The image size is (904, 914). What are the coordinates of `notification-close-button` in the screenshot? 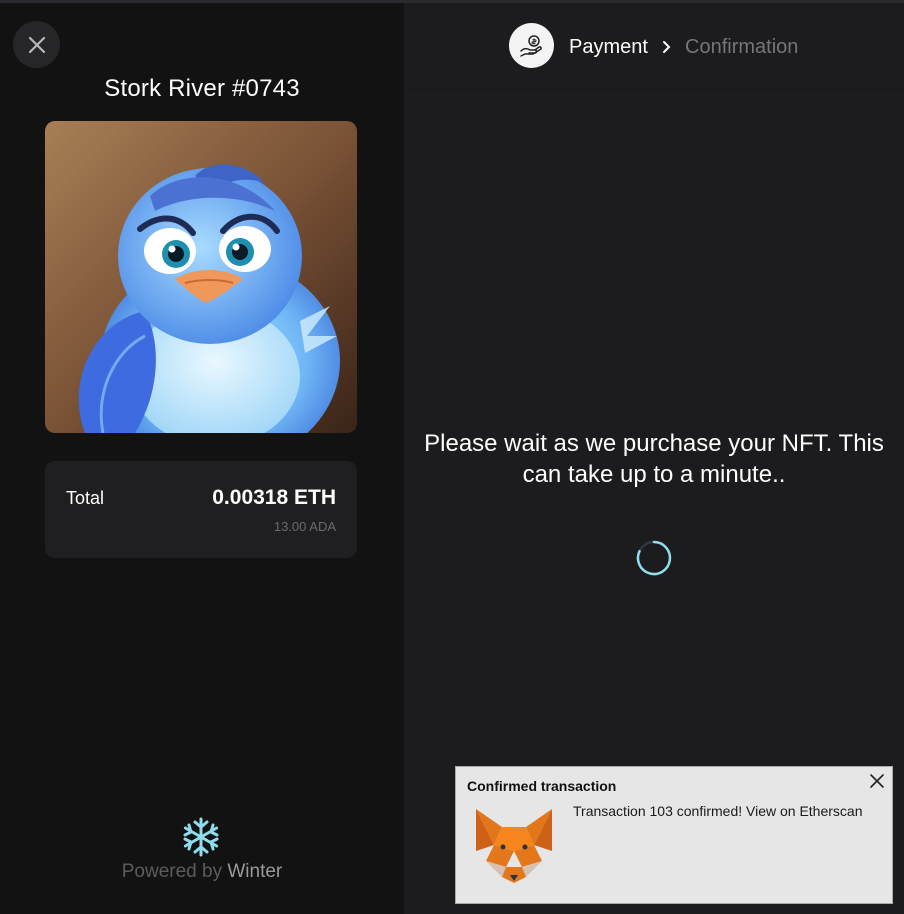 It's located at (877, 781).